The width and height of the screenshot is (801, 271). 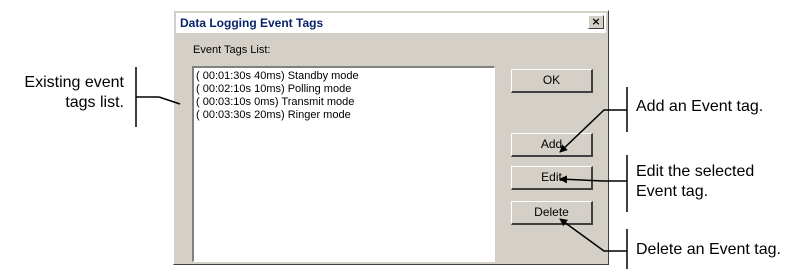 What do you see at coordinates (593, 120) in the screenshot?
I see `add-callout` at bounding box center [593, 120].